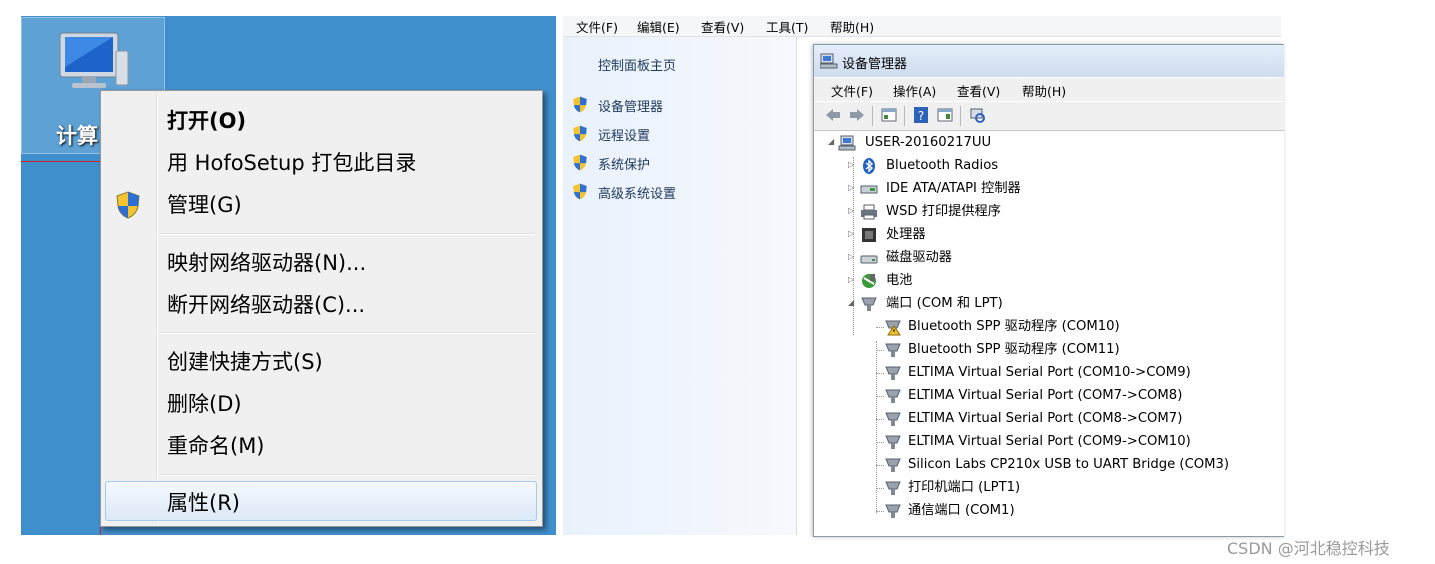  What do you see at coordinates (893, 328) in the screenshot?
I see `port-warning-icon` at bounding box center [893, 328].